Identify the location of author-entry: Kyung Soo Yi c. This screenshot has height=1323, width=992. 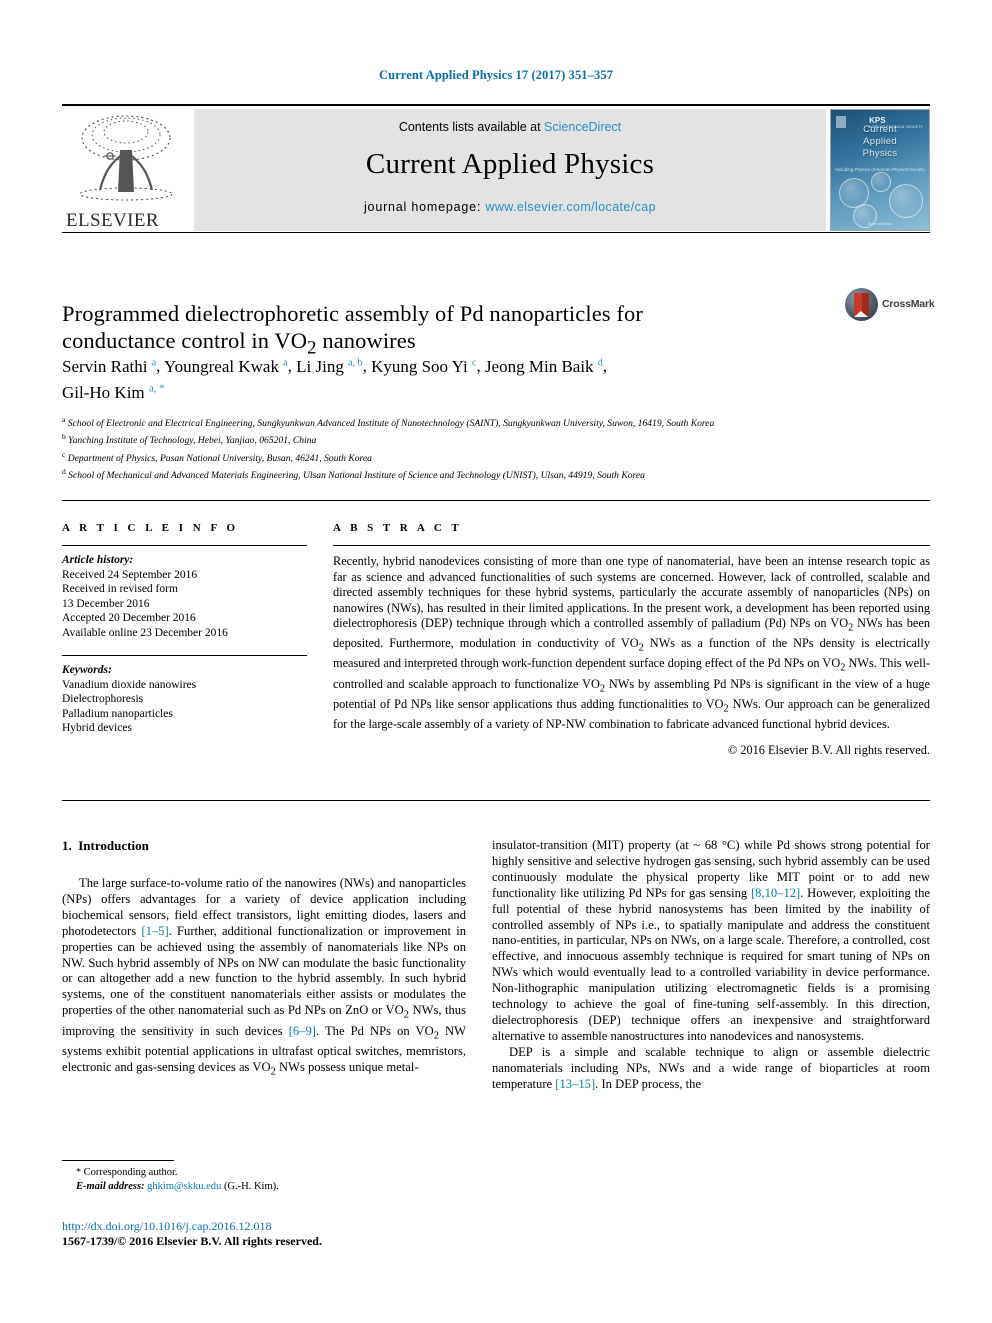
(423, 366).